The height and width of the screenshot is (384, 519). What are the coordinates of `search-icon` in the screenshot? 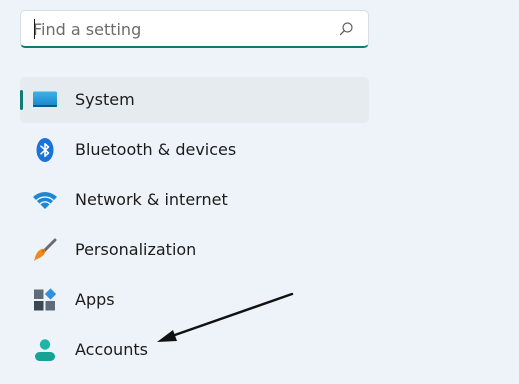 It's located at (346, 29).